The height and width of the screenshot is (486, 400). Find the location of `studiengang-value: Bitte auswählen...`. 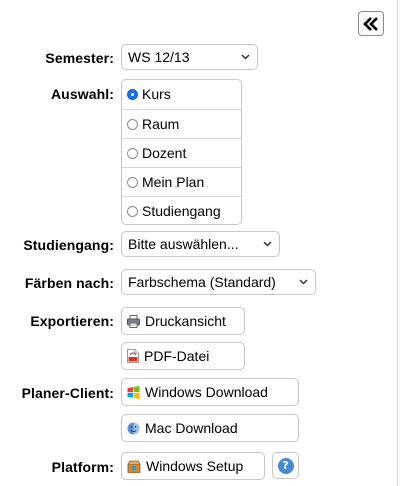

studiengang-value: Bitte auswählen... is located at coordinates (183, 244).